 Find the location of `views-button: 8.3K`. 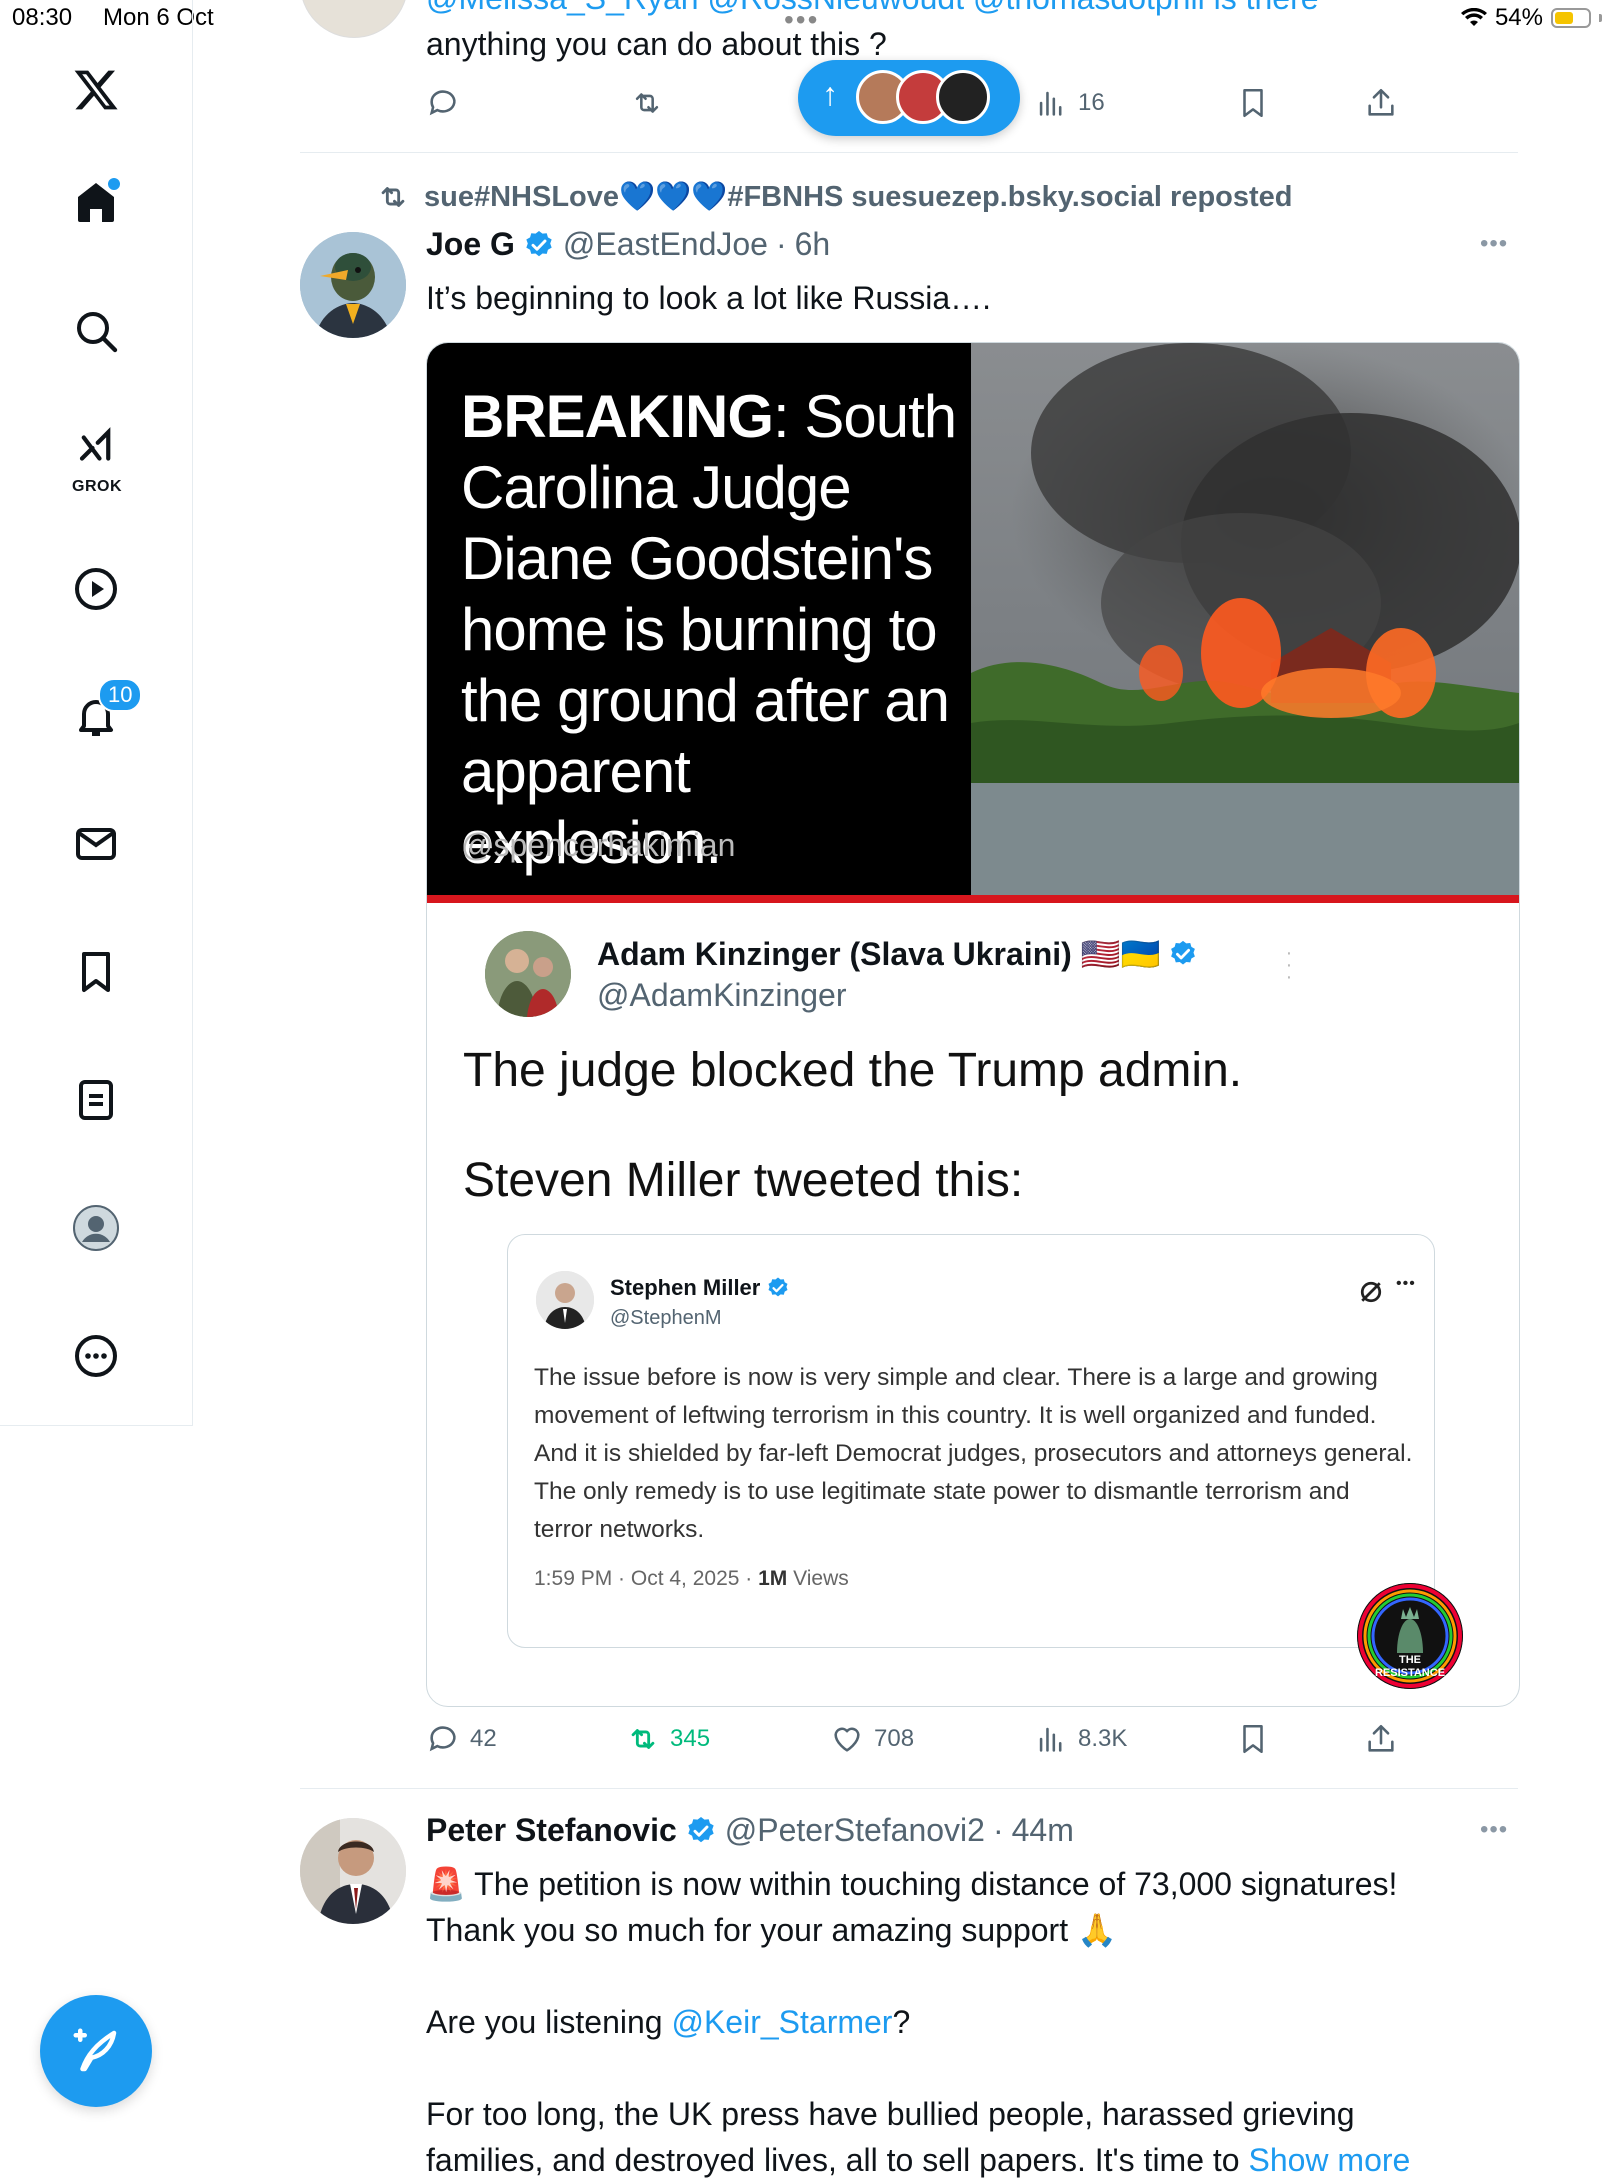

views-button: 8.3K is located at coordinates (1080, 1739).